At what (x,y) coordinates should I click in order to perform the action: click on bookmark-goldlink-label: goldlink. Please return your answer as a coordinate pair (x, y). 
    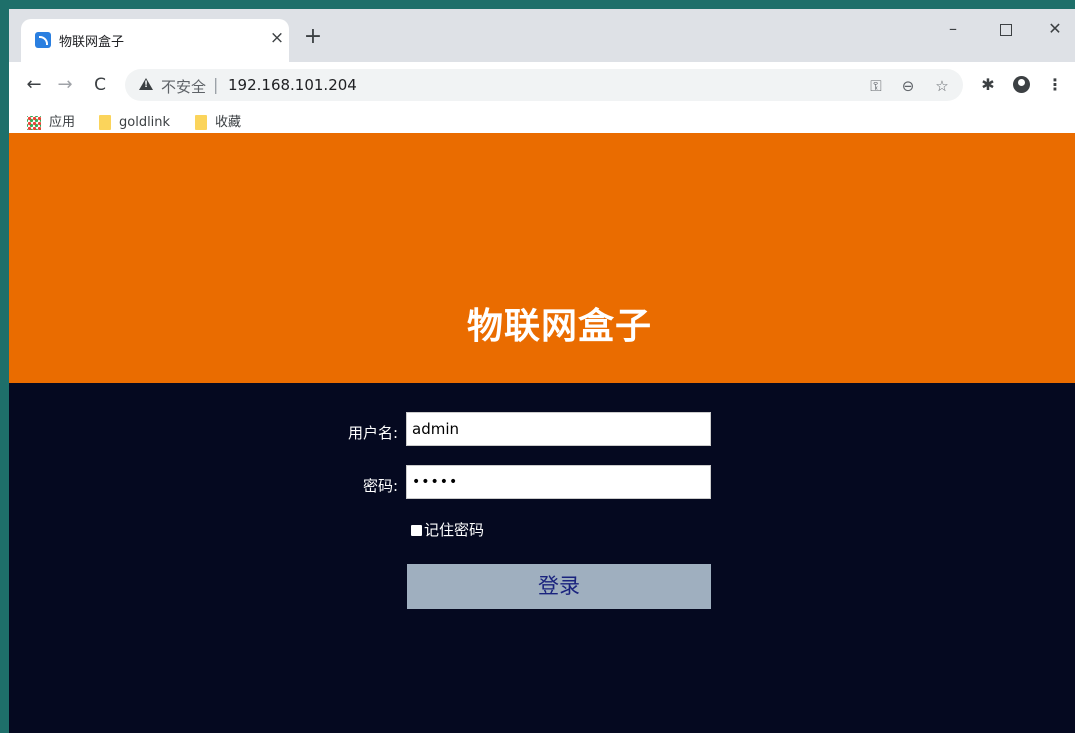
    Looking at the image, I should click on (145, 122).